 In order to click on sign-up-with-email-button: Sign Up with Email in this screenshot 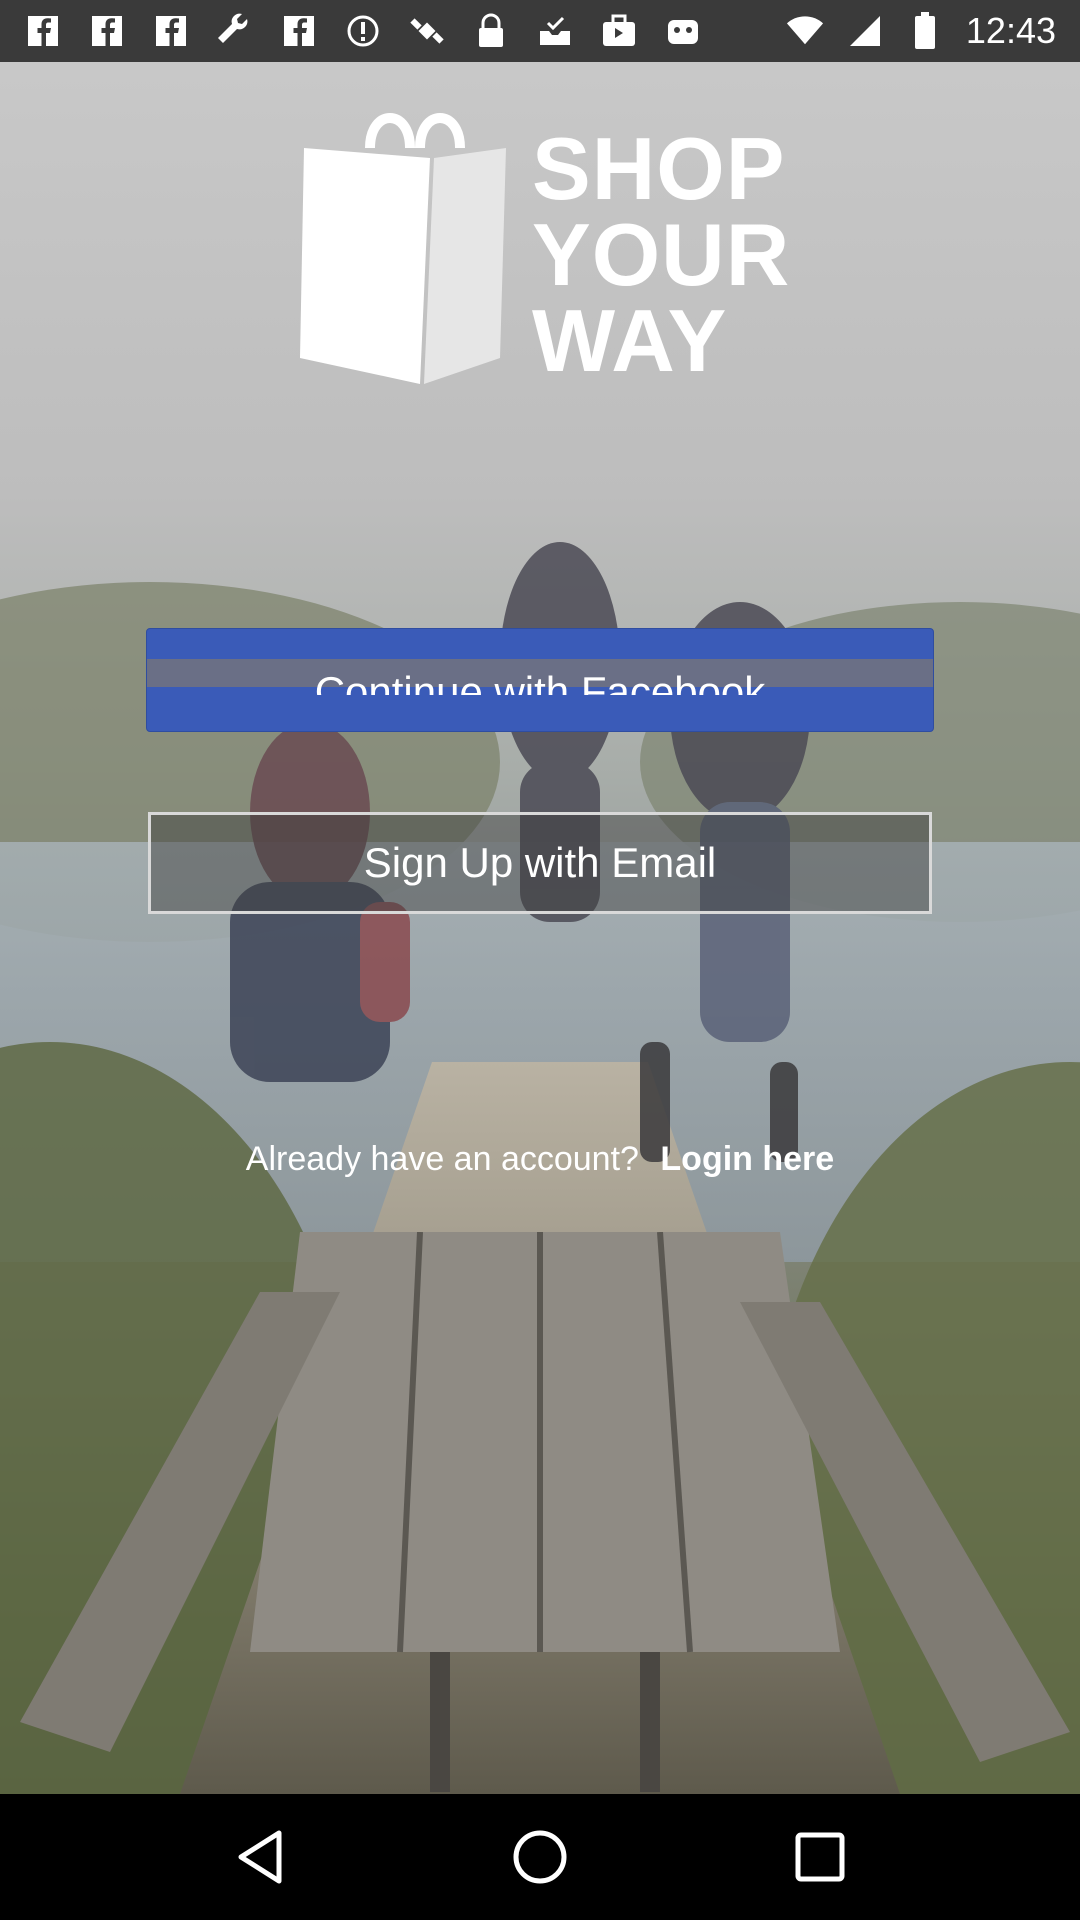, I will do `click(540, 863)`.